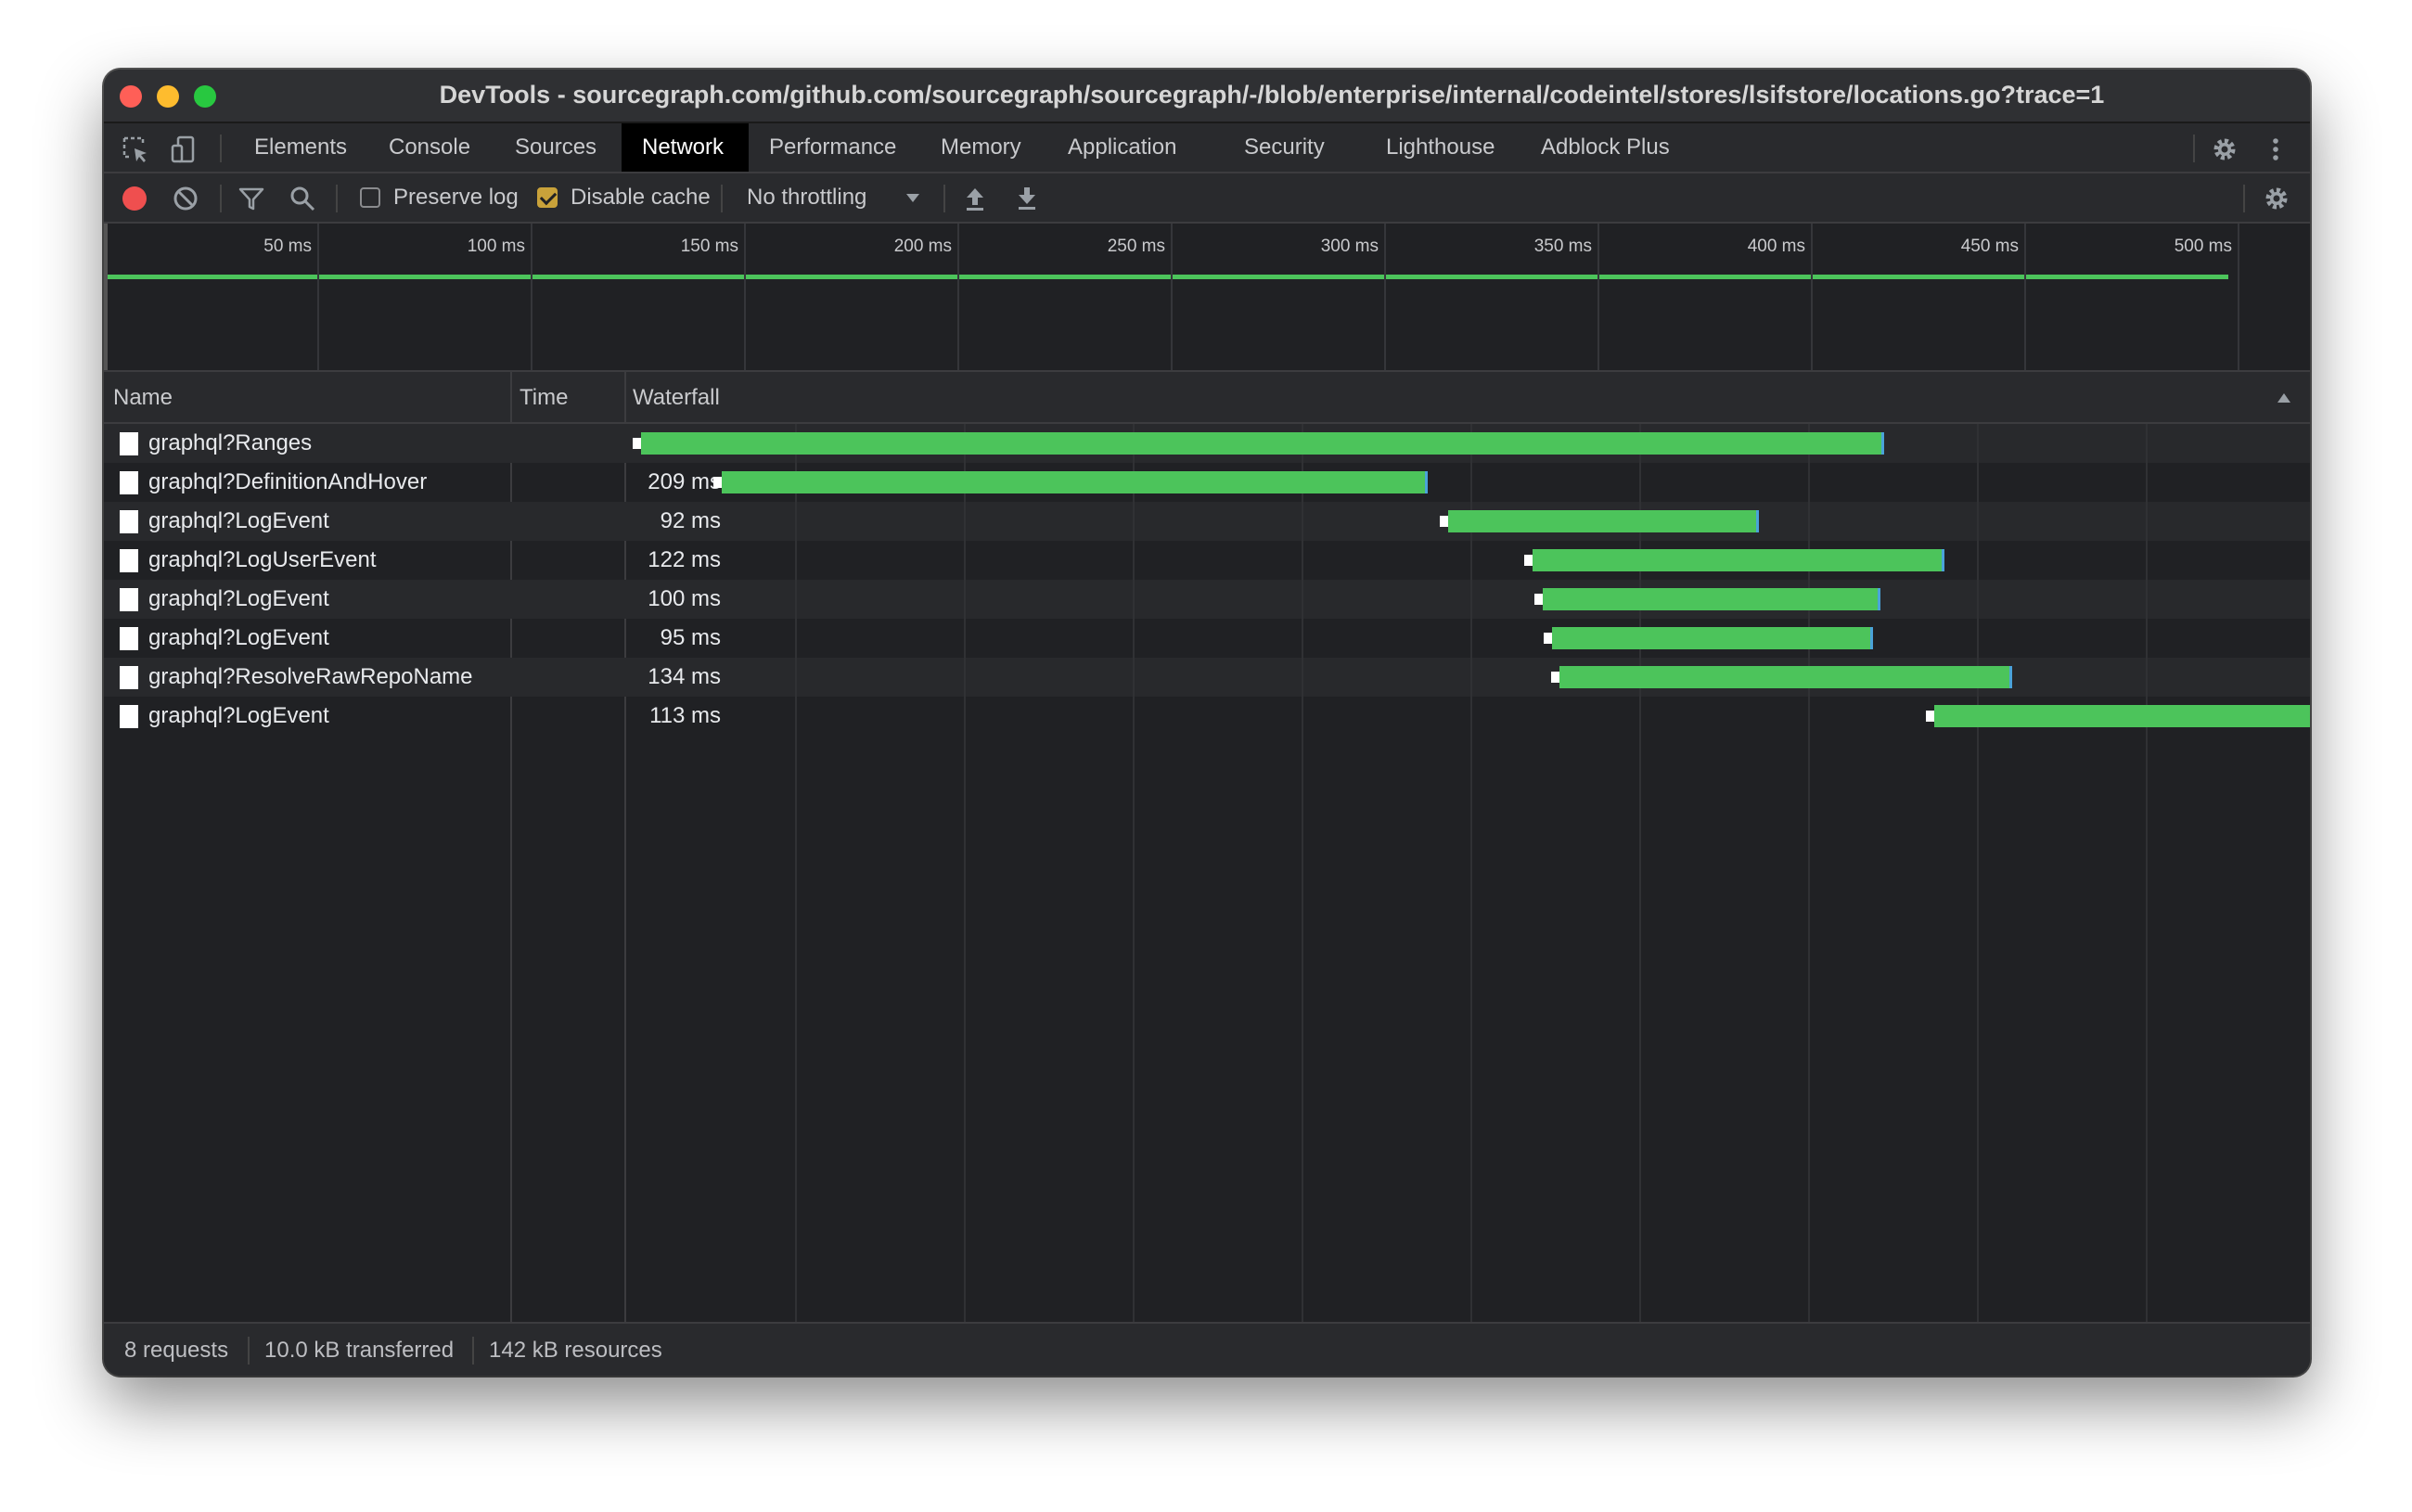  What do you see at coordinates (131, 96) in the screenshot?
I see `close-window-button` at bounding box center [131, 96].